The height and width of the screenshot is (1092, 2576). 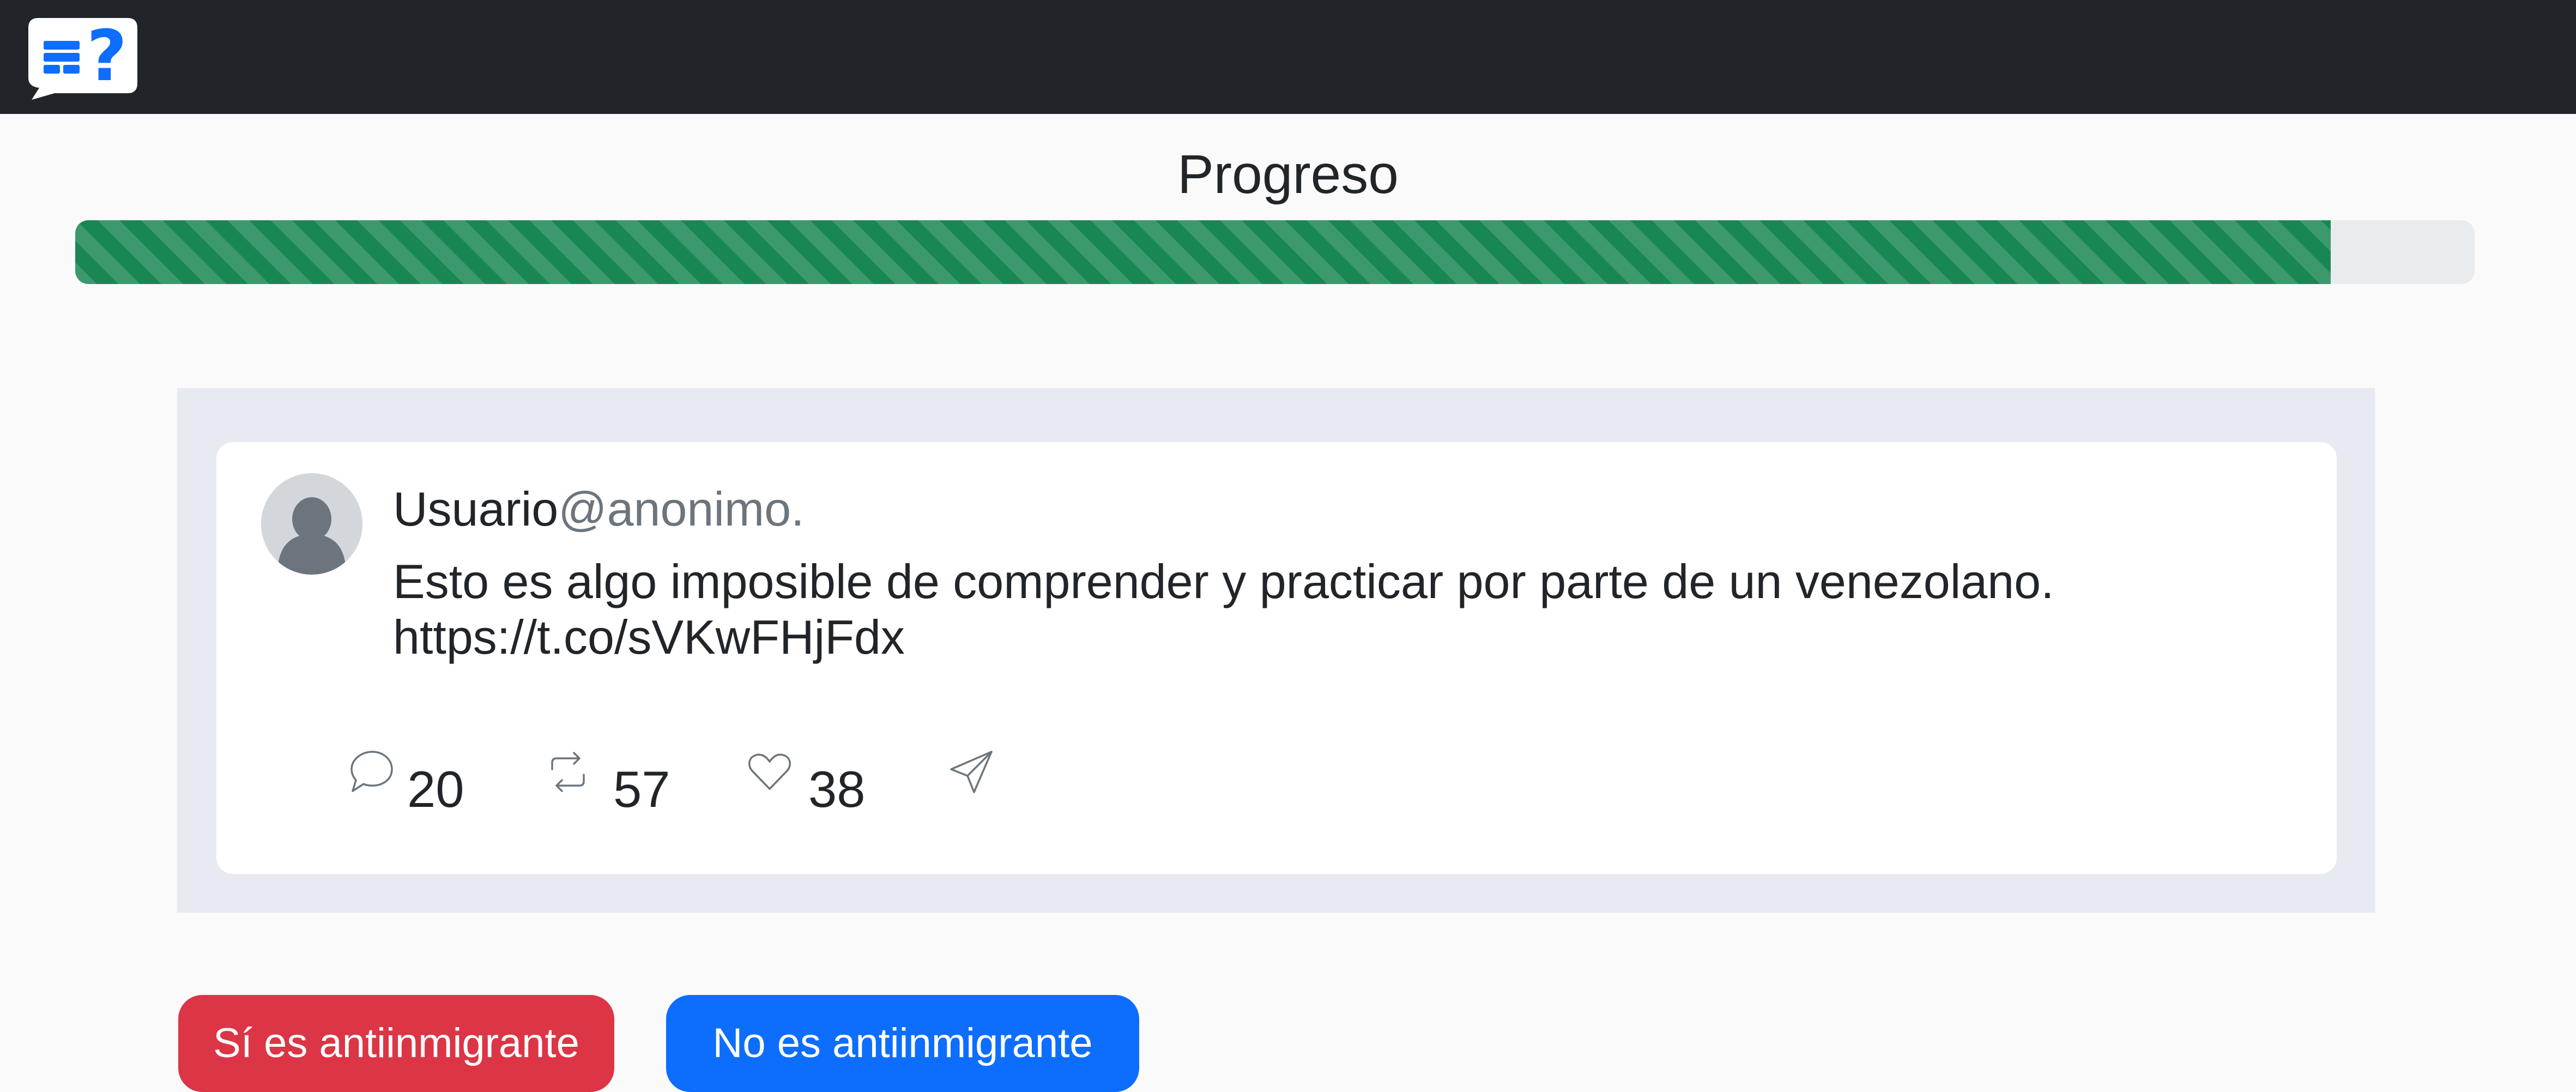 I want to click on tweet-username: Usuario, so click(x=476, y=509).